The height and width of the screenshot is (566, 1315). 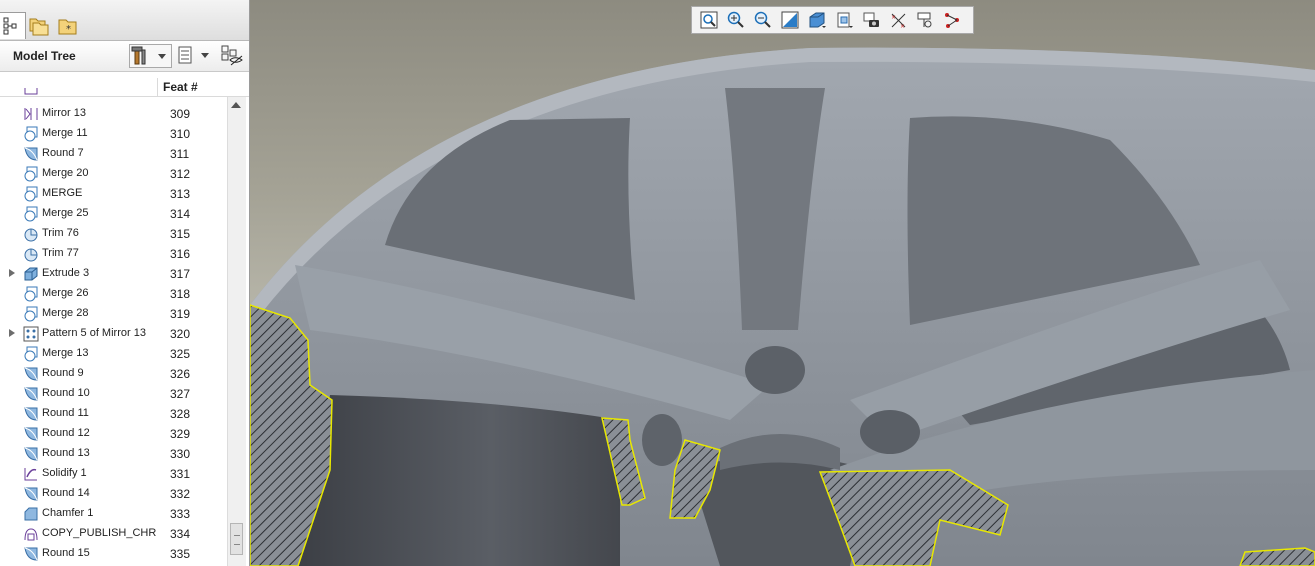 I want to click on feature-name: Round 12, so click(x=66, y=433).